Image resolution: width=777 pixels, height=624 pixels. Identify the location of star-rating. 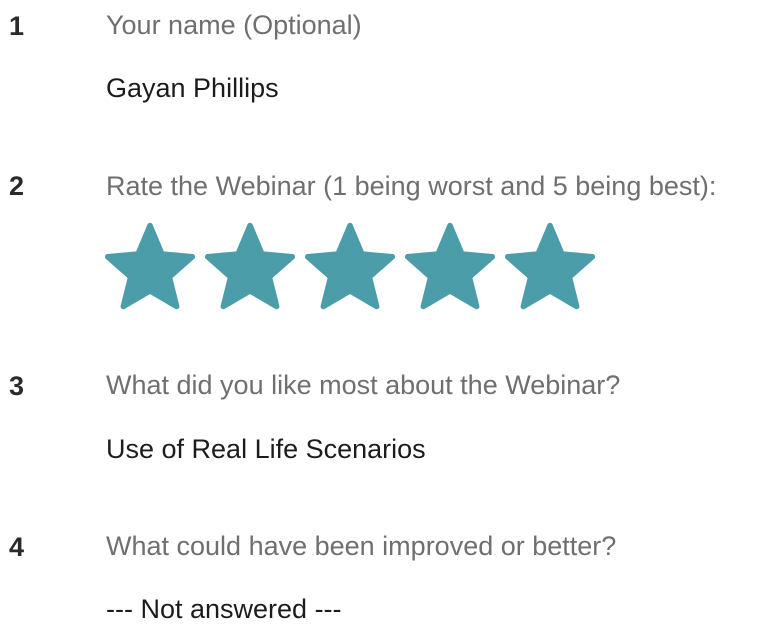
(350, 266).